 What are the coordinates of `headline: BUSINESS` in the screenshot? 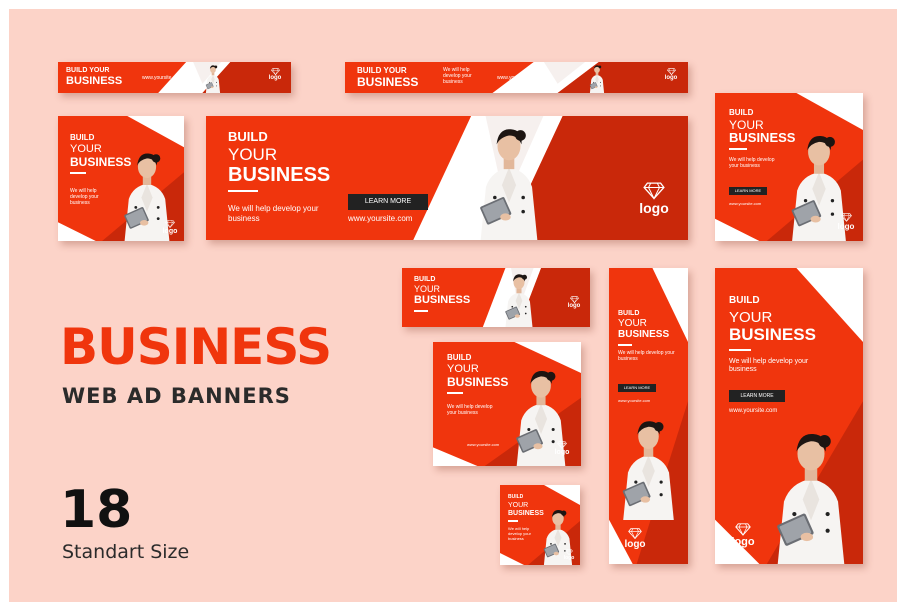 It's located at (196, 347).